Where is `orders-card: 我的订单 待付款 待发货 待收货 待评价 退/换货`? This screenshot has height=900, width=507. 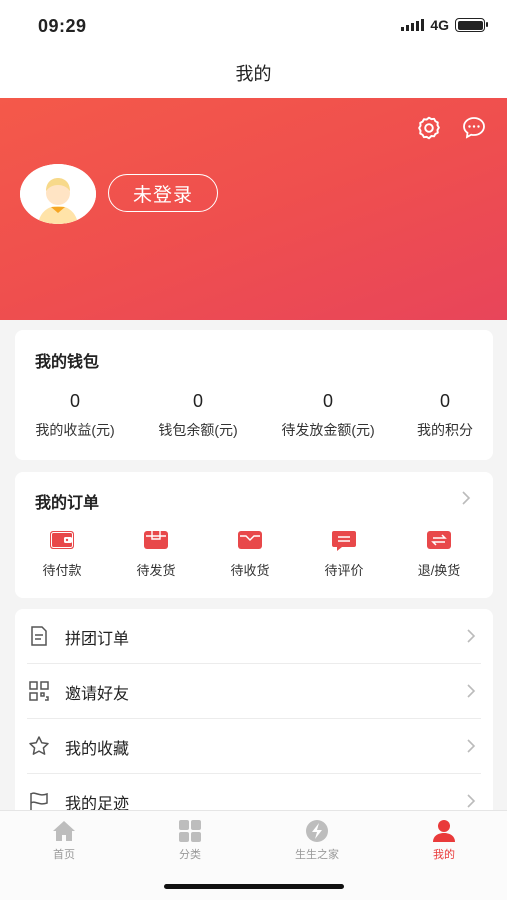 orders-card: 我的订单 待付款 待发货 待收货 待评价 退/换货 is located at coordinates (254, 535).